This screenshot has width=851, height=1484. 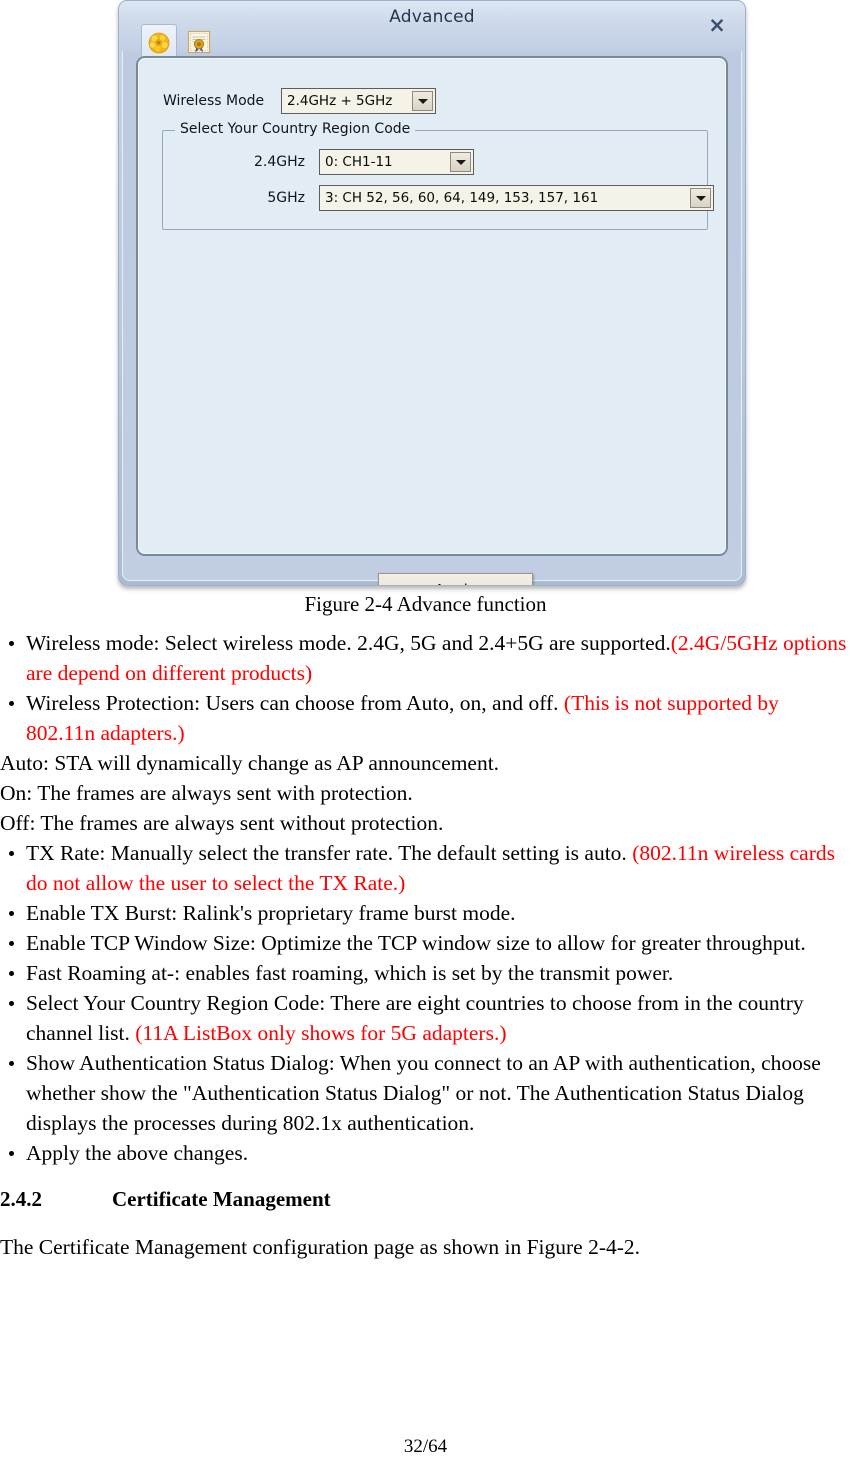 I want to click on apply-button: Apply, so click(x=455, y=579).